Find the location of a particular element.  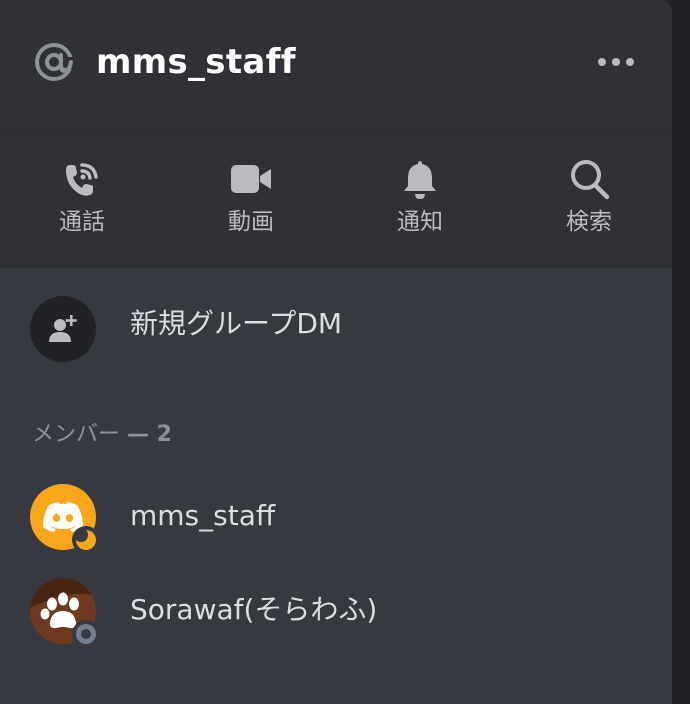

add-user-icon is located at coordinates (63, 328).